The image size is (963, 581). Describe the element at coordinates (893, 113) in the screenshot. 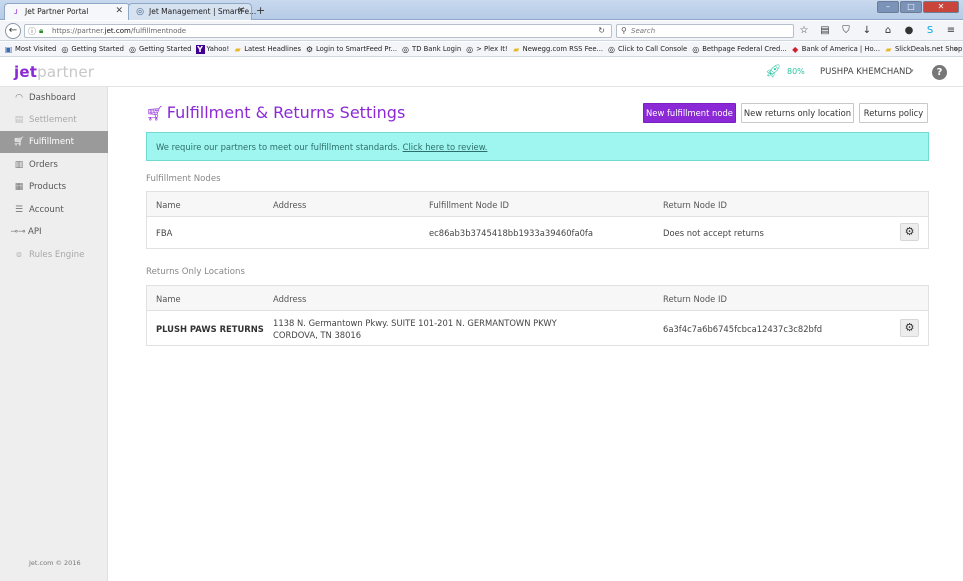

I see `returns-policy-button: Returns policy` at that location.